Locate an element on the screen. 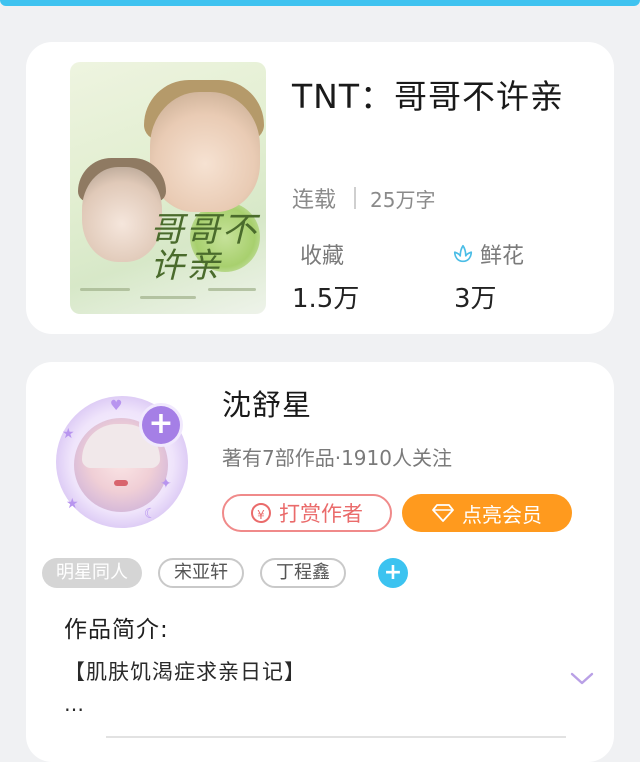 This screenshot has height=762, width=640. tag-category: 明星同人 is located at coordinates (92, 573).